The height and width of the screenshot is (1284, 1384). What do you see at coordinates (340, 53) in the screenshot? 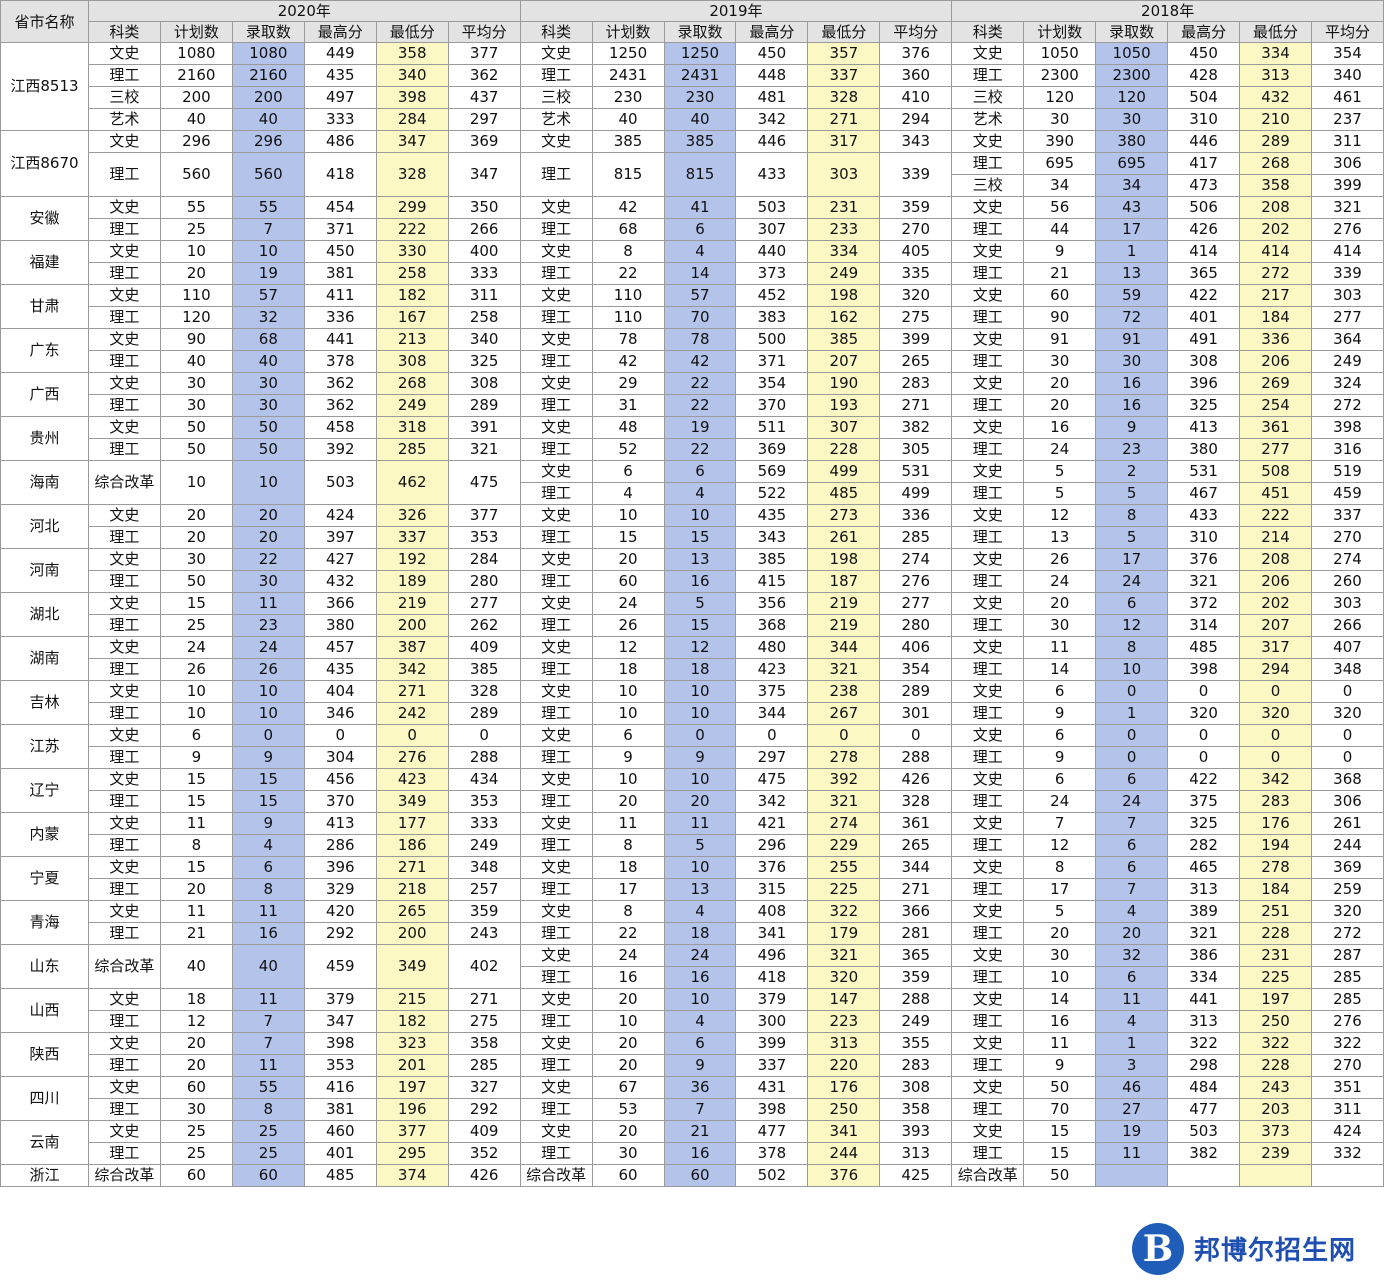
I see `max-cell: 449` at bounding box center [340, 53].